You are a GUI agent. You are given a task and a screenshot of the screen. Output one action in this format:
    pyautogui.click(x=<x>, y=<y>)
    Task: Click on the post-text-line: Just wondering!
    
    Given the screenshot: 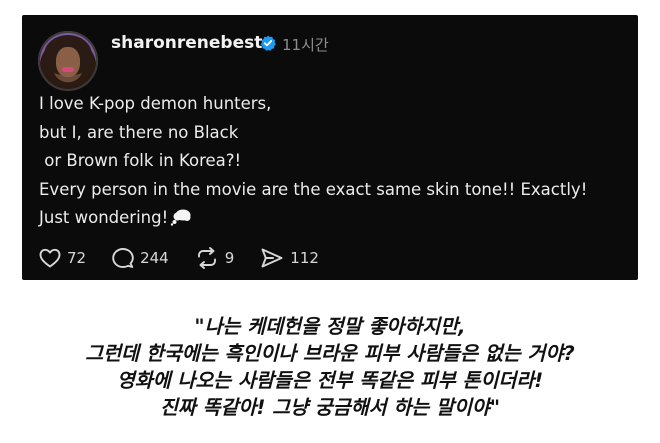 What is the action you would take?
    pyautogui.click(x=104, y=217)
    